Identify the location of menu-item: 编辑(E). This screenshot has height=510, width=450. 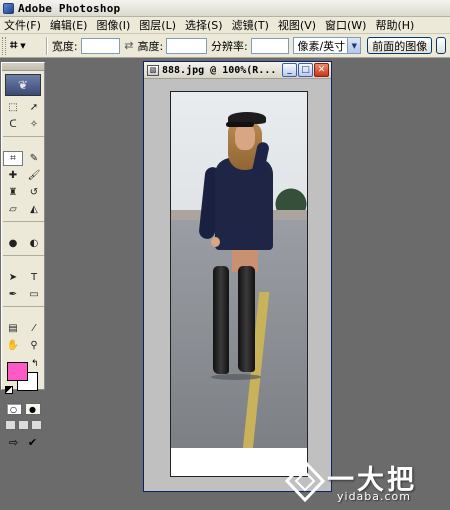
(69, 25).